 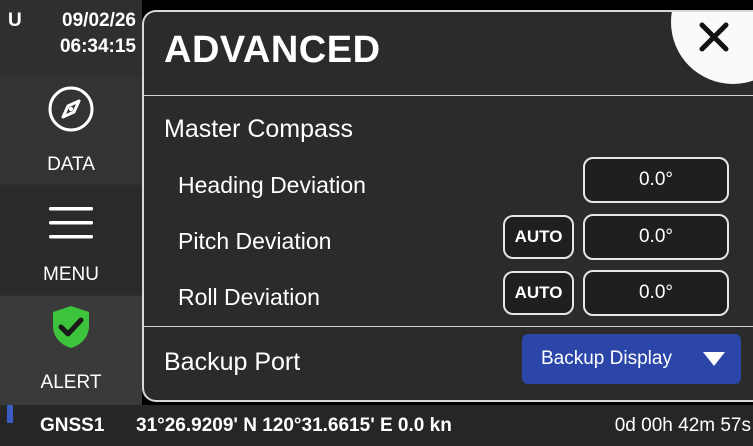 I want to click on roll-auto-button: AUTO, so click(x=538, y=293).